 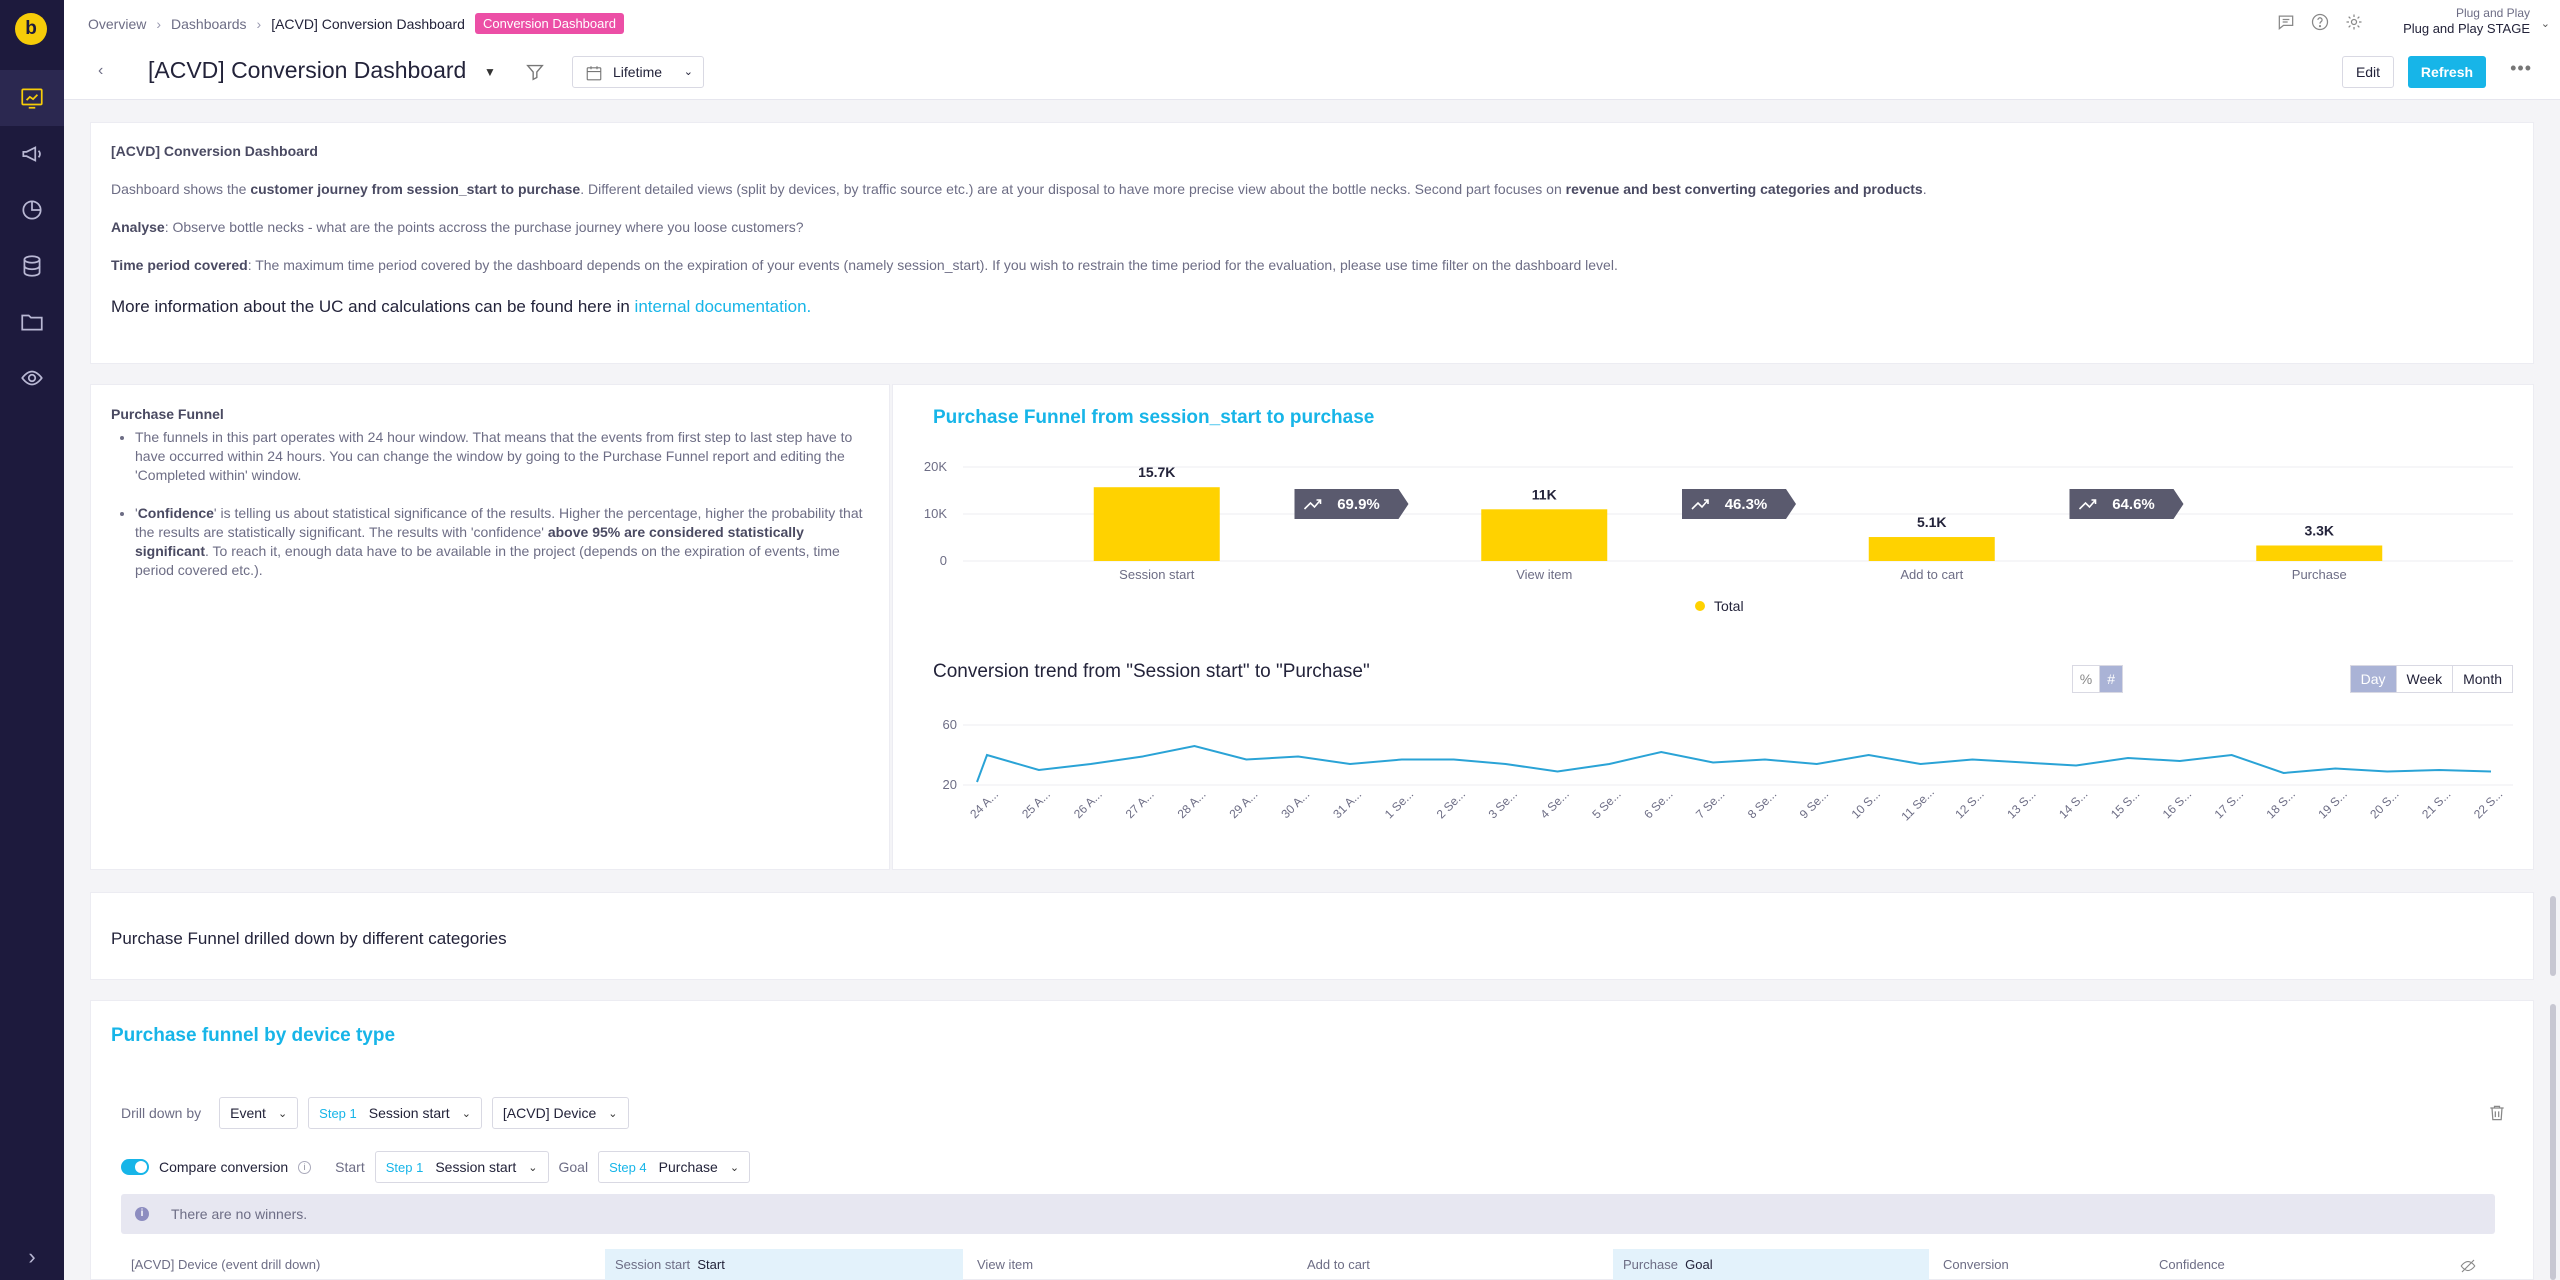 What do you see at coordinates (573, 1167) in the screenshot?
I see `goal-label: Goal` at bounding box center [573, 1167].